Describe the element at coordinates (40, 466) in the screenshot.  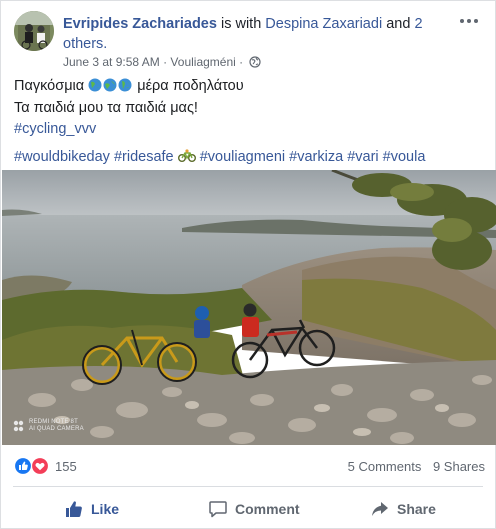
I see `love-reaction-icon` at that location.